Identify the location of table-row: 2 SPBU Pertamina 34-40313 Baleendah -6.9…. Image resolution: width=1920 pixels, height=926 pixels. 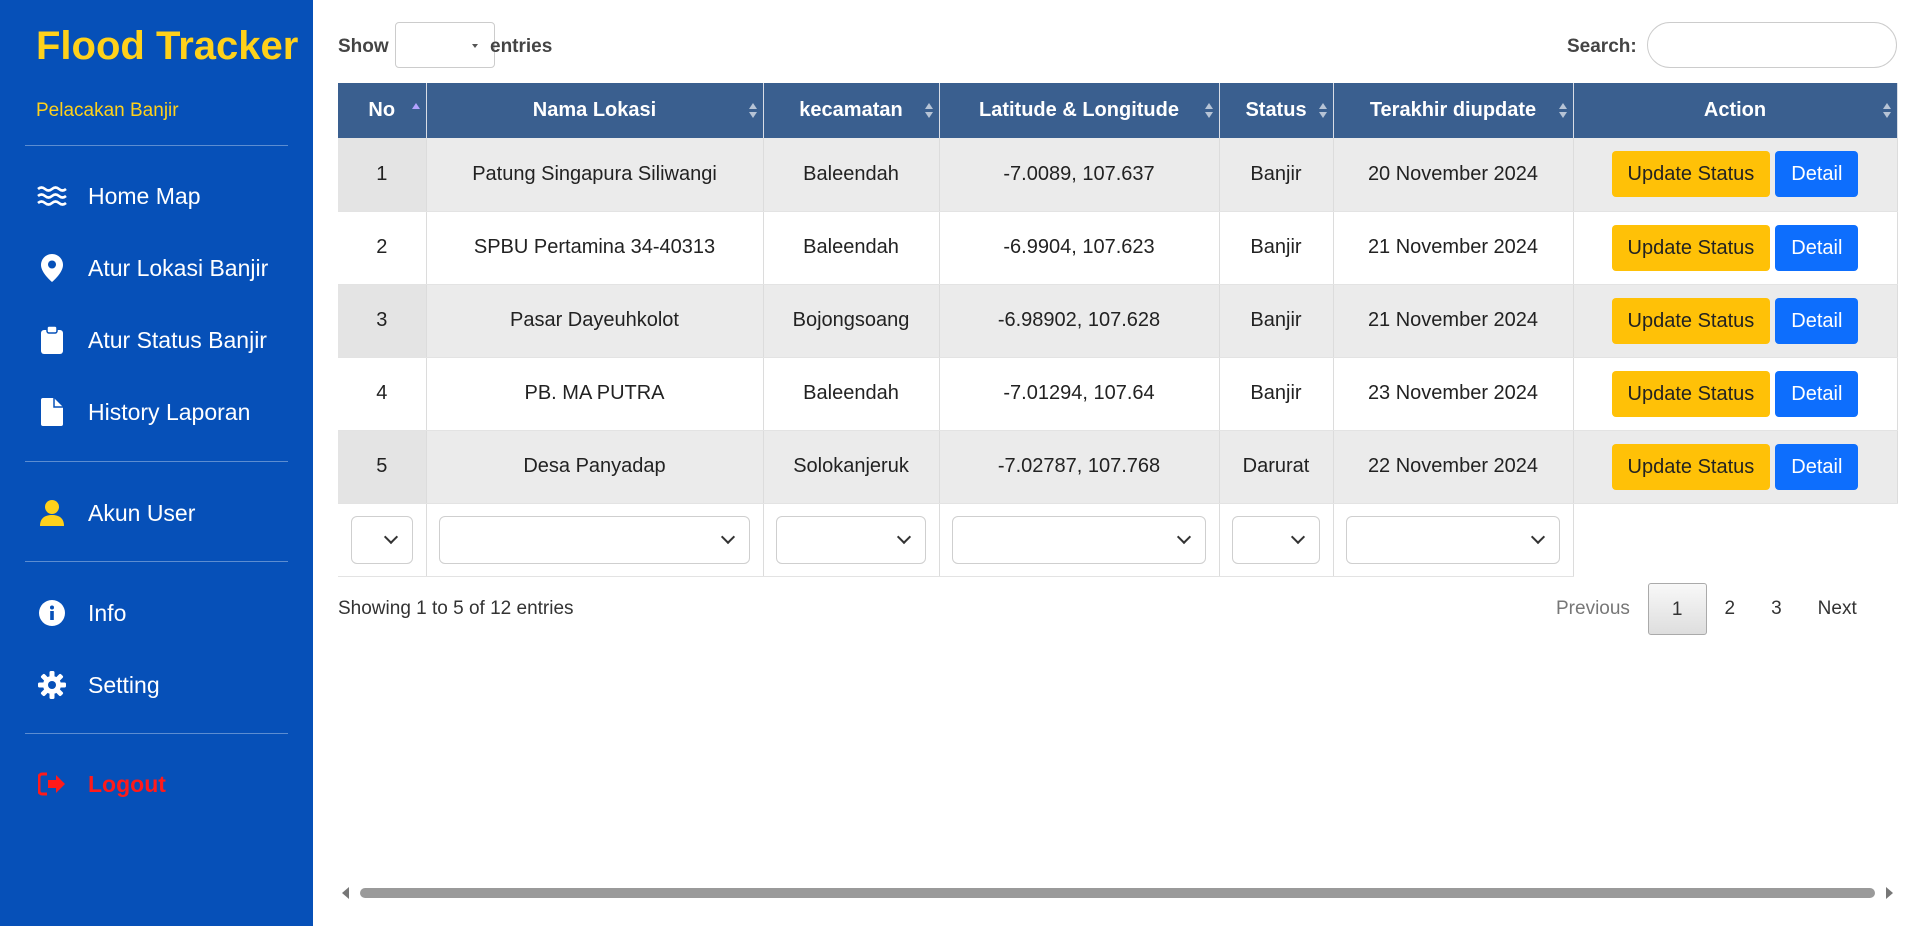
(1118, 248).